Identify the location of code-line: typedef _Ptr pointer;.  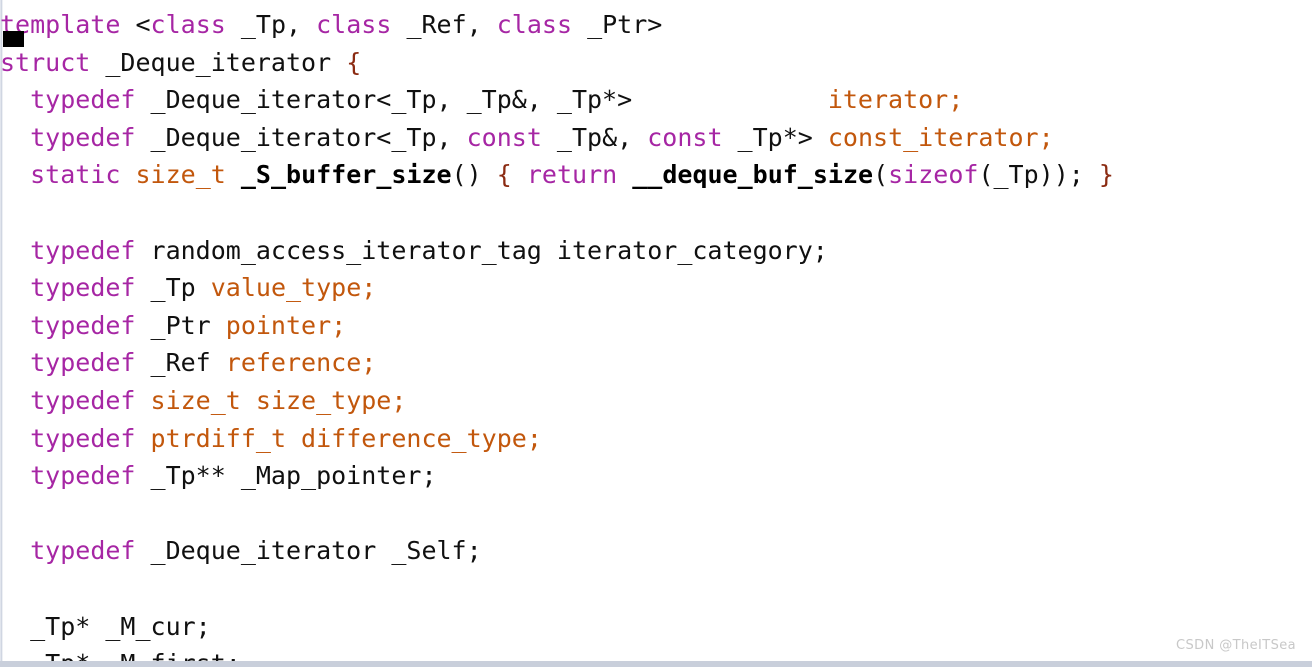
(557, 326).